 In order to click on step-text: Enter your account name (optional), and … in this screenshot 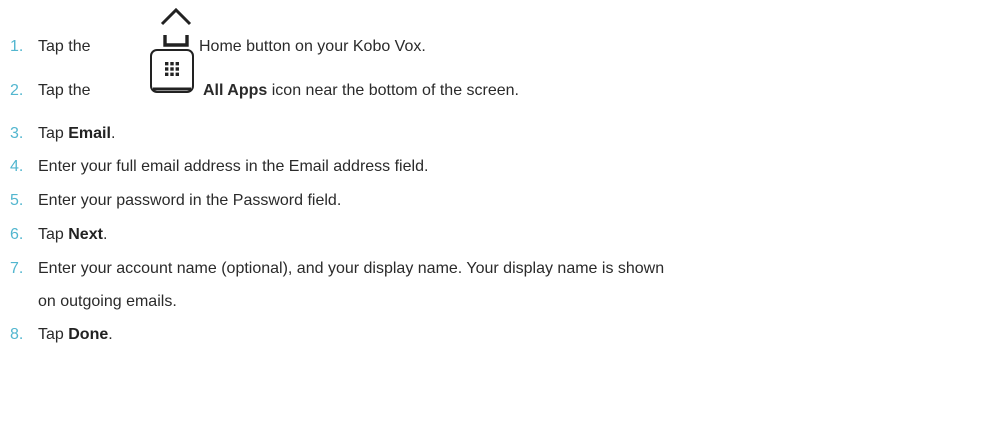, I will do `click(351, 268)`.